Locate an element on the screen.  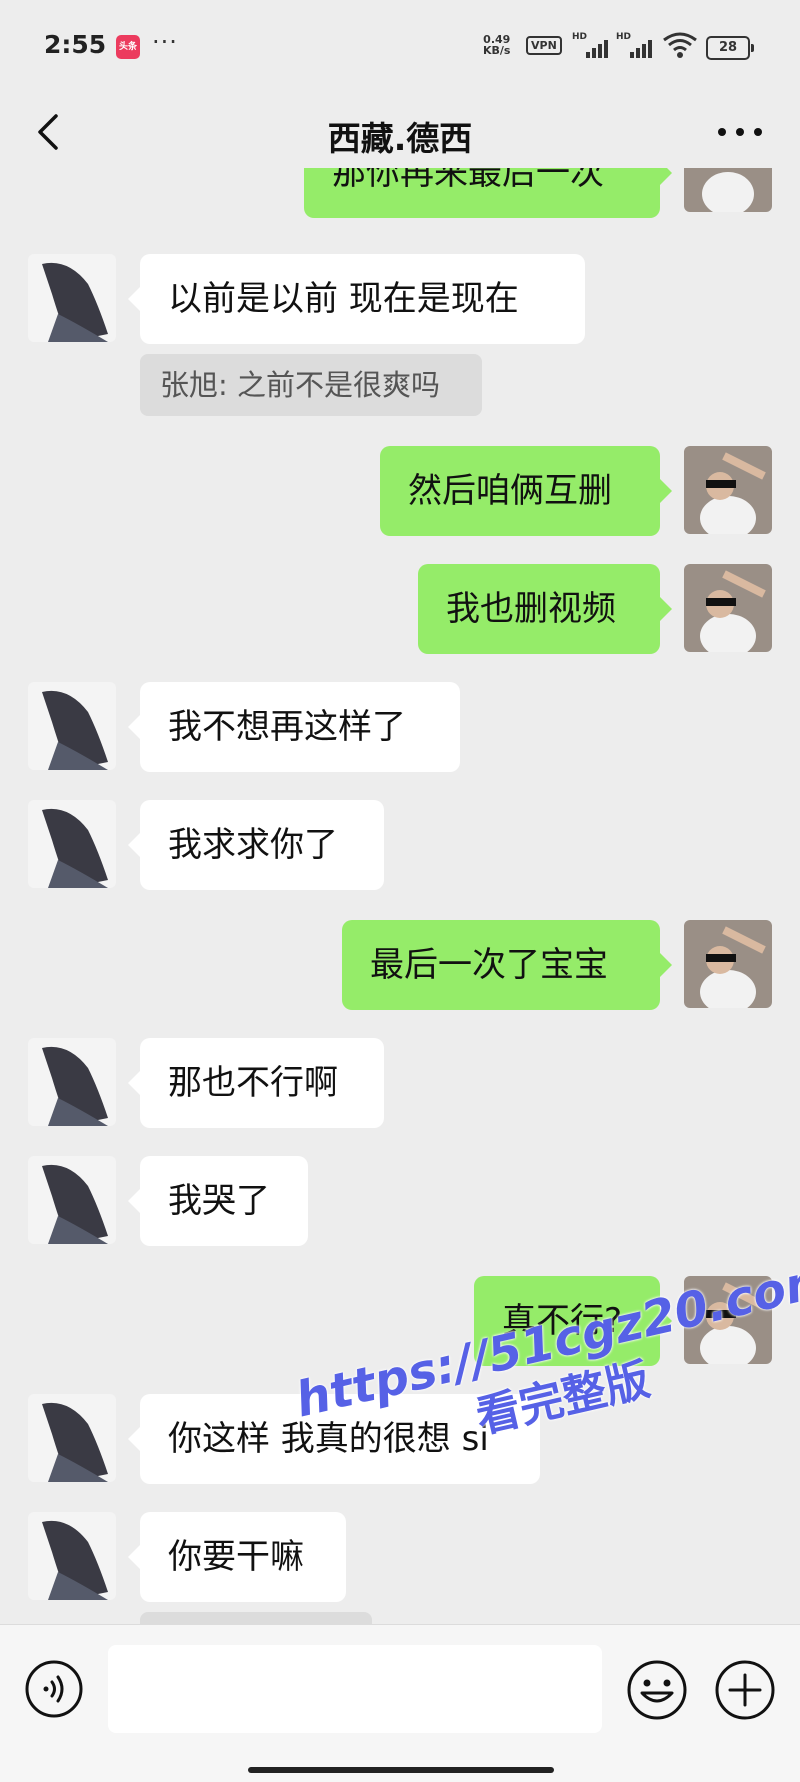
signal-hd-label: HD is located at coordinates (580, 37).